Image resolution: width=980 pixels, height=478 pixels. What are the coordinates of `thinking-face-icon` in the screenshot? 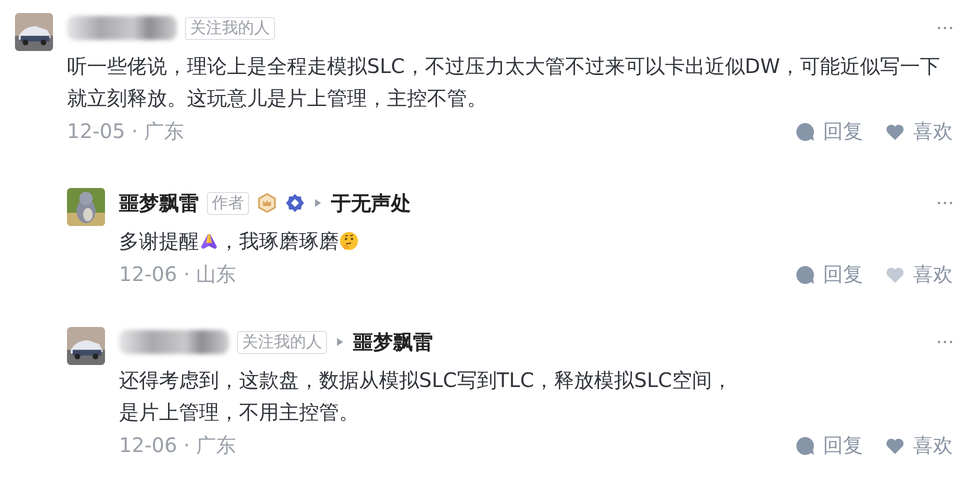 It's located at (349, 241).